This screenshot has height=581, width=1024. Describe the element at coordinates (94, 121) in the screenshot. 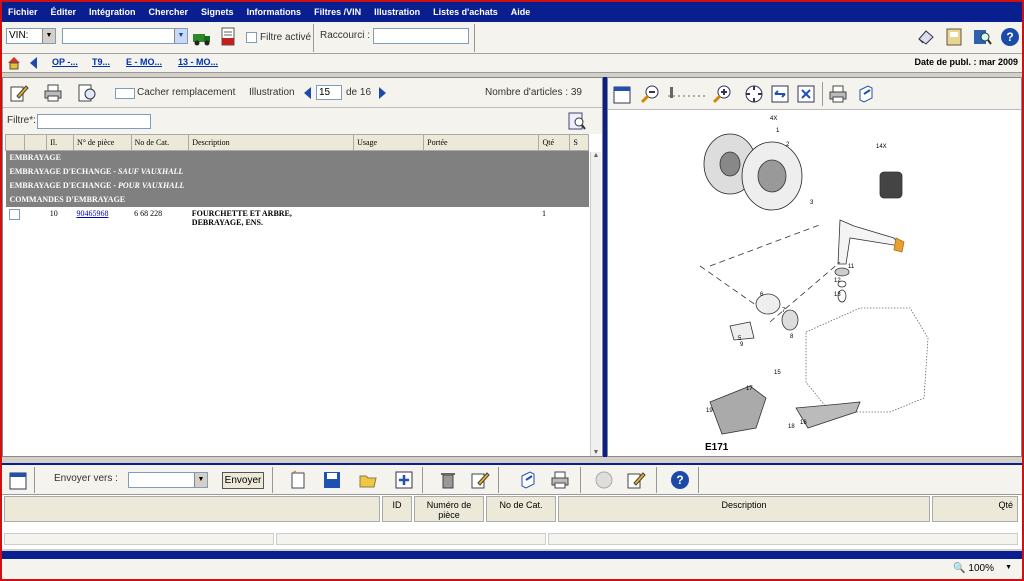

I see `filter-input` at that location.